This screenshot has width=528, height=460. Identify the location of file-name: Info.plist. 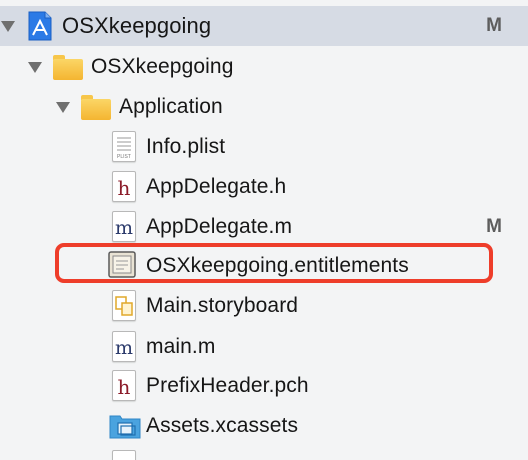
(186, 146).